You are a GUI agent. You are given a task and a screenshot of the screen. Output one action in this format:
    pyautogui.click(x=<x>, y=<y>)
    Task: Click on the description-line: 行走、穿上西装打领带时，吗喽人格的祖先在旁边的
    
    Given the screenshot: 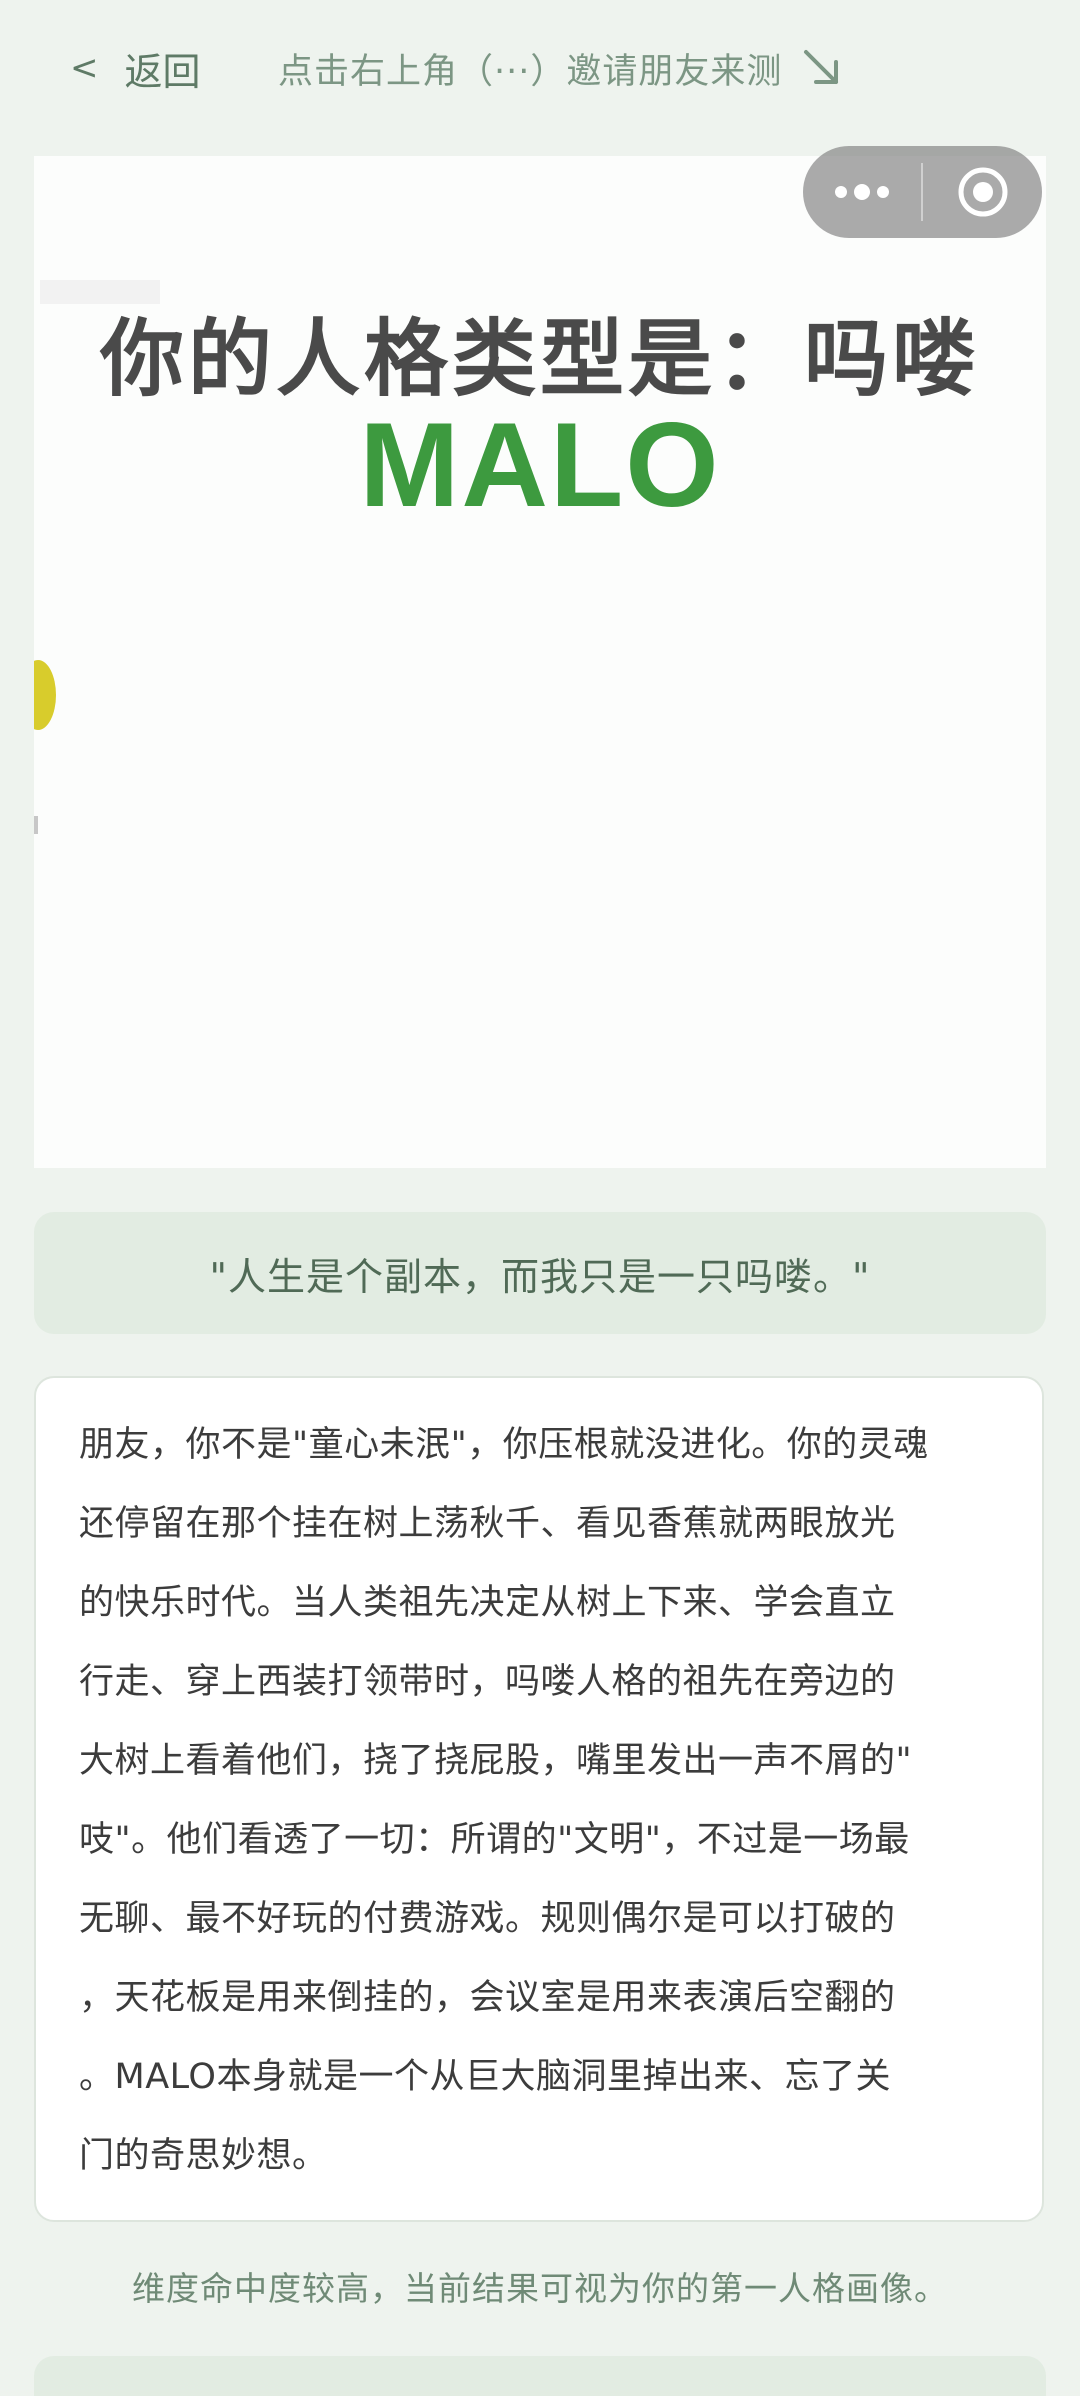 What is the action you would take?
    pyautogui.click(x=487, y=1682)
    